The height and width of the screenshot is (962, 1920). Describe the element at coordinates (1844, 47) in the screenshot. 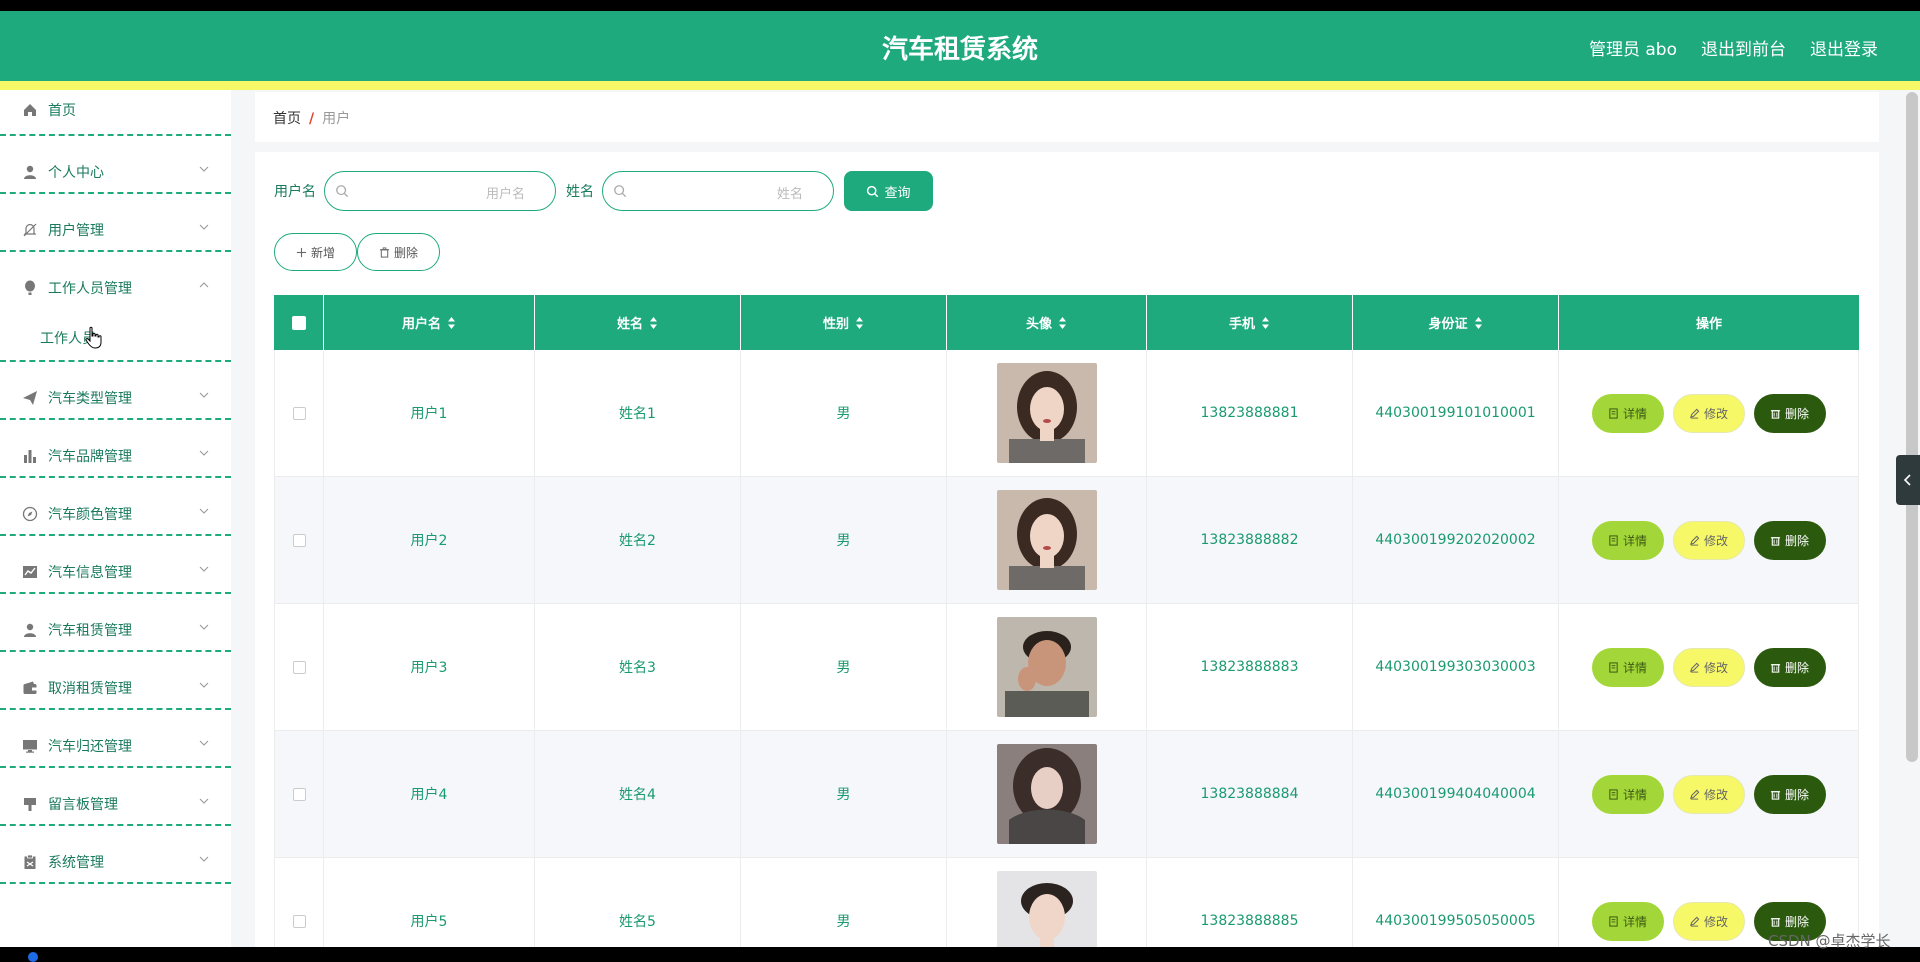

I see `logout-link: 退出登录` at that location.